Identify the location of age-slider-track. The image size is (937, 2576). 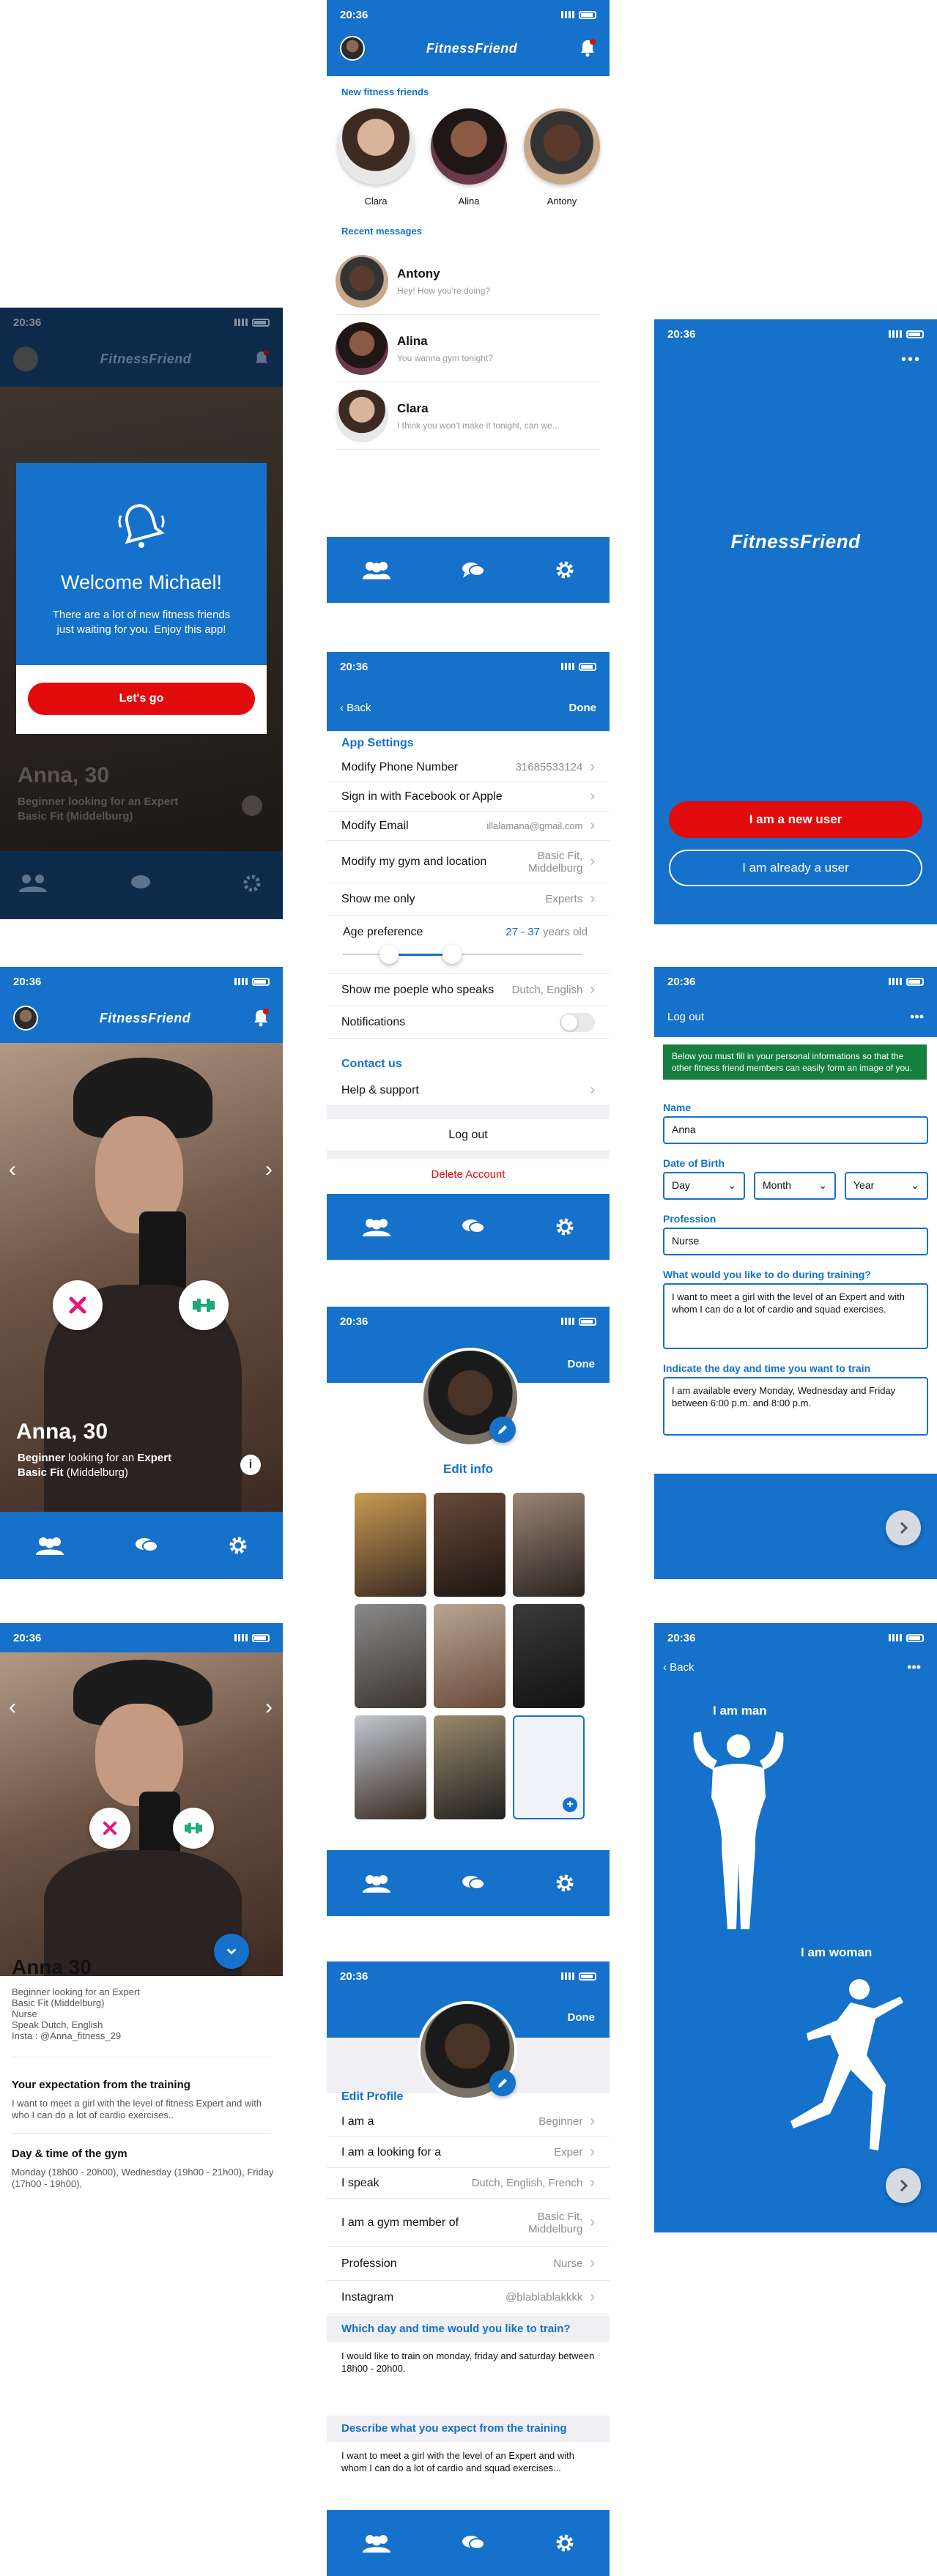
(463, 954).